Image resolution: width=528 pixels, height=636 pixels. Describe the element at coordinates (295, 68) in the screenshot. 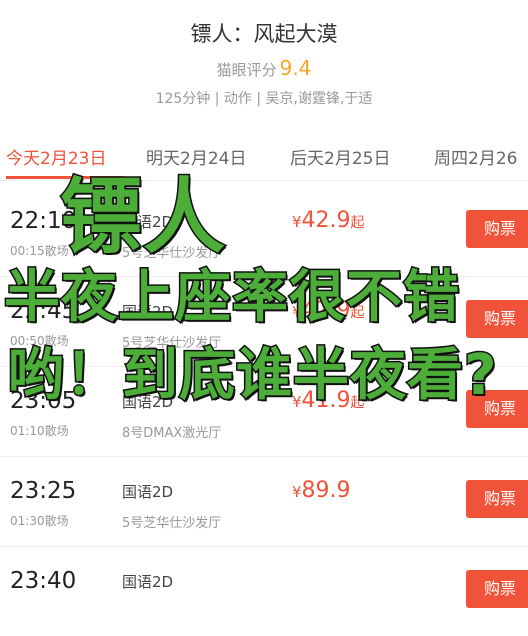

I see `rating-score: 9.4` at that location.